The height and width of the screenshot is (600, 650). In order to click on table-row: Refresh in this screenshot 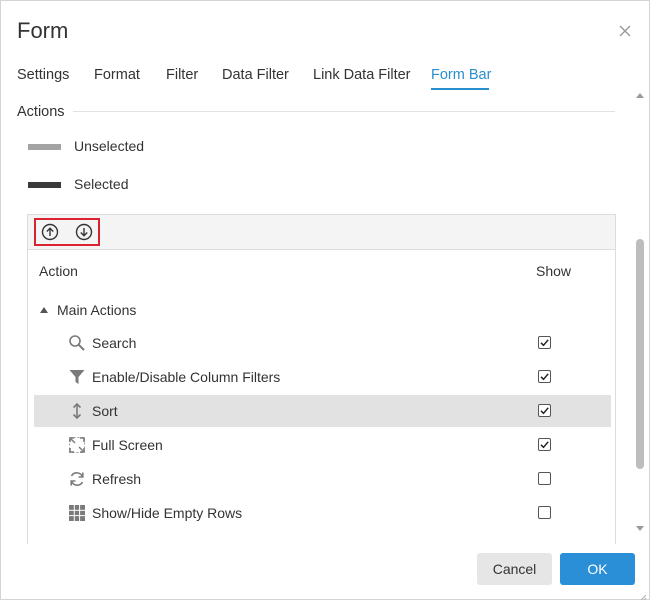, I will do `click(322, 479)`.